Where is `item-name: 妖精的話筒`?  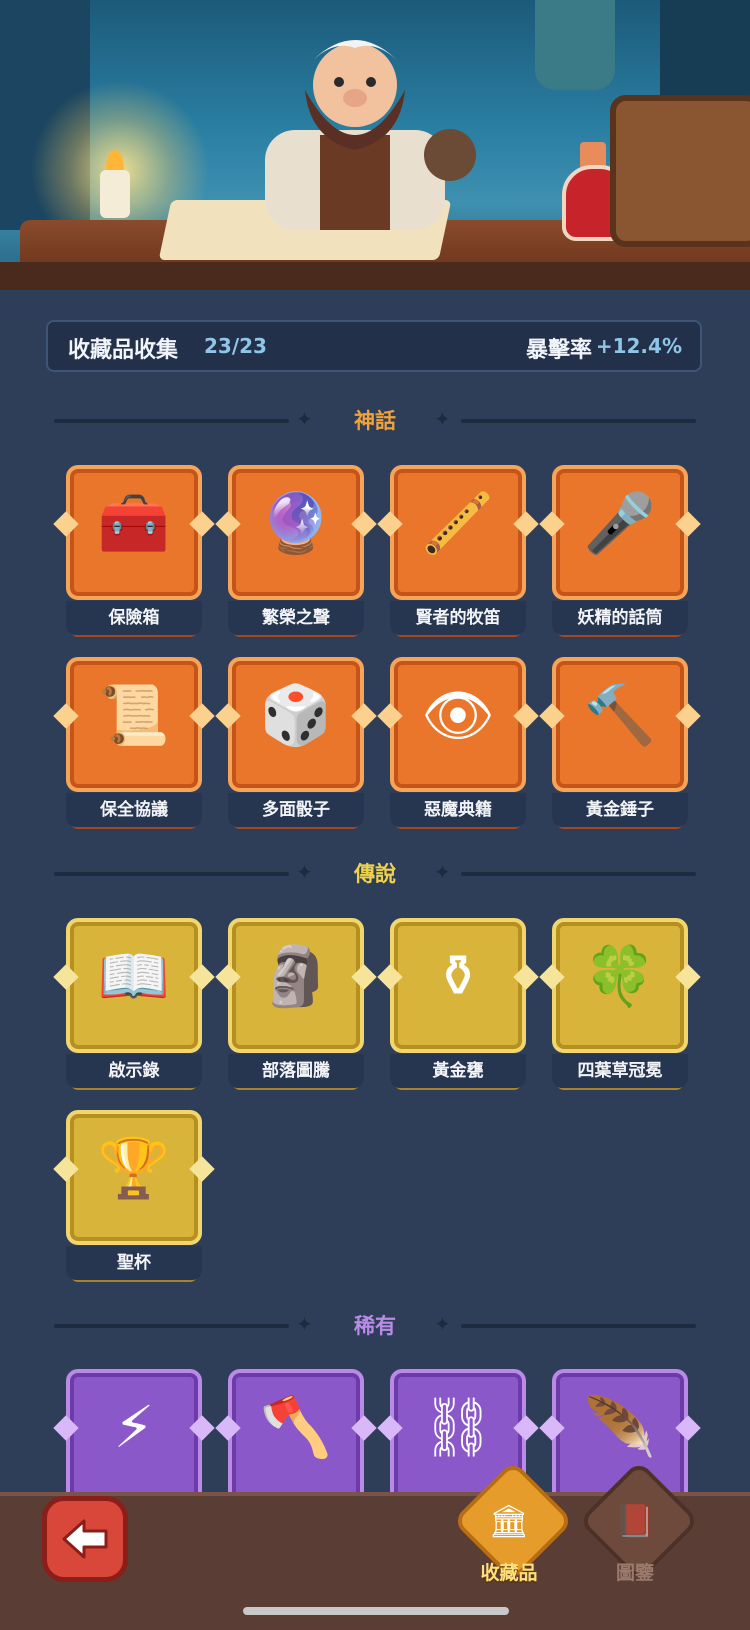 item-name: 妖精的話筒 is located at coordinates (620, 618).